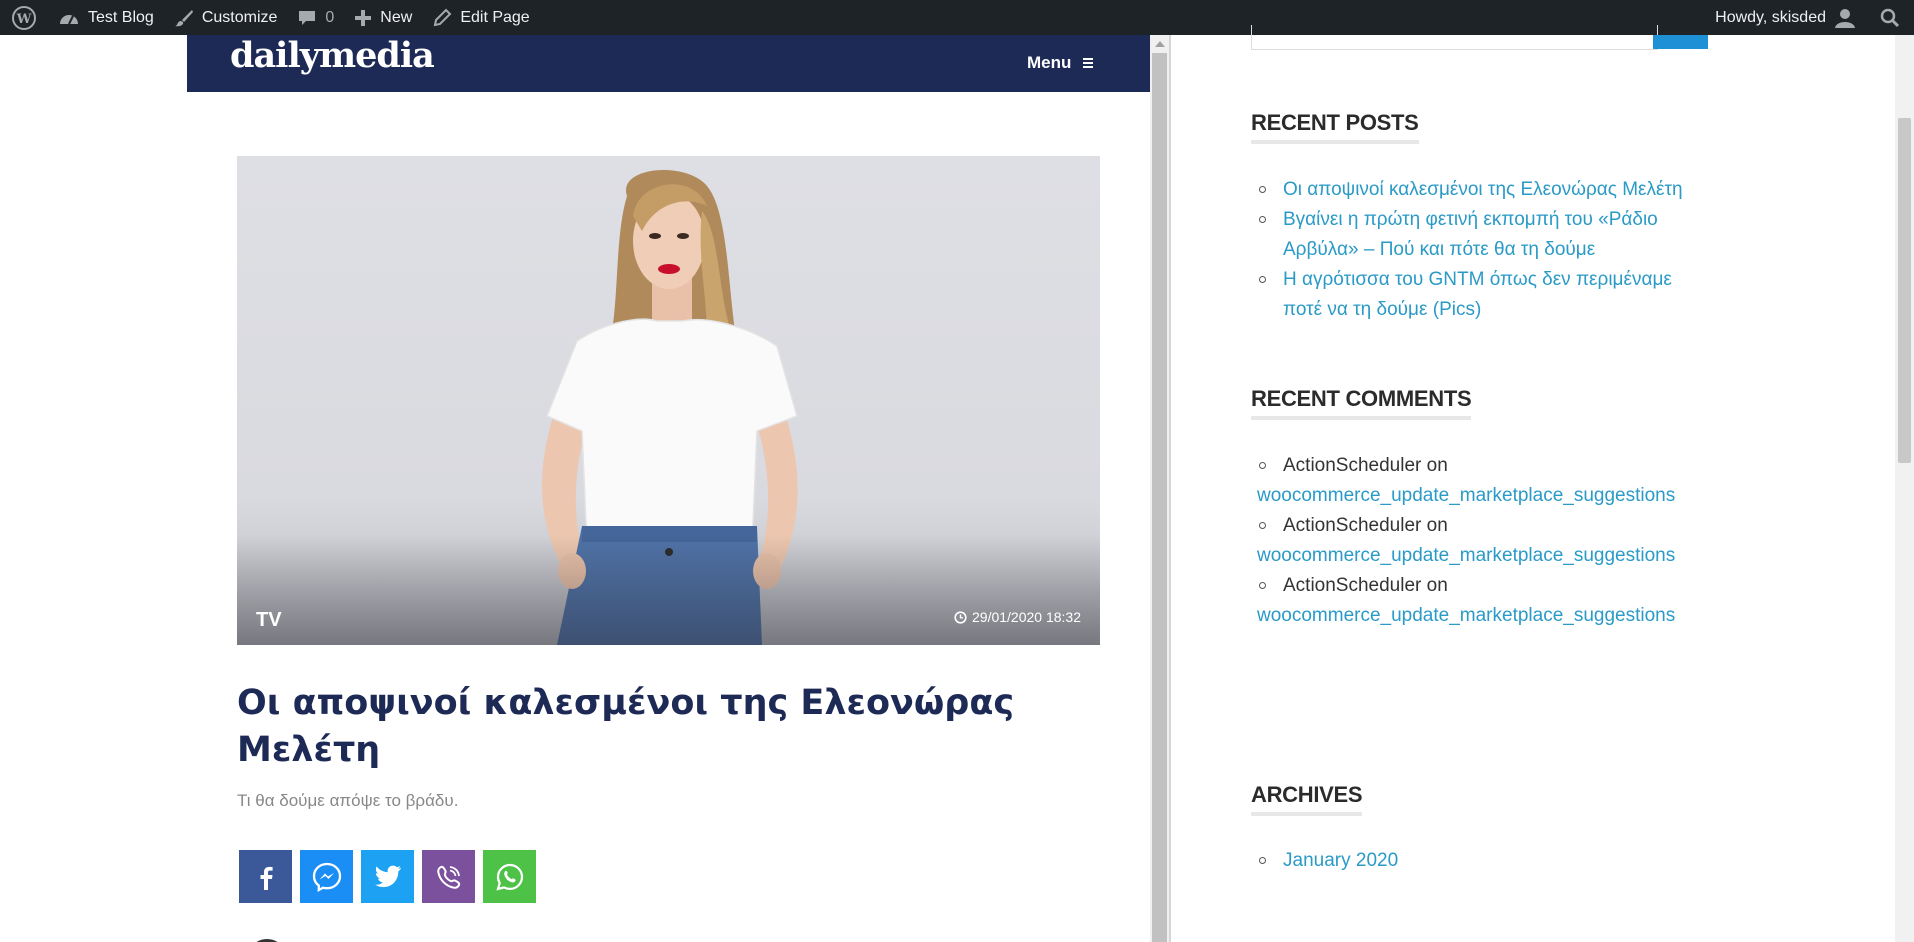  I want to click on site-name-label: Test Blog, so click(121, 17).